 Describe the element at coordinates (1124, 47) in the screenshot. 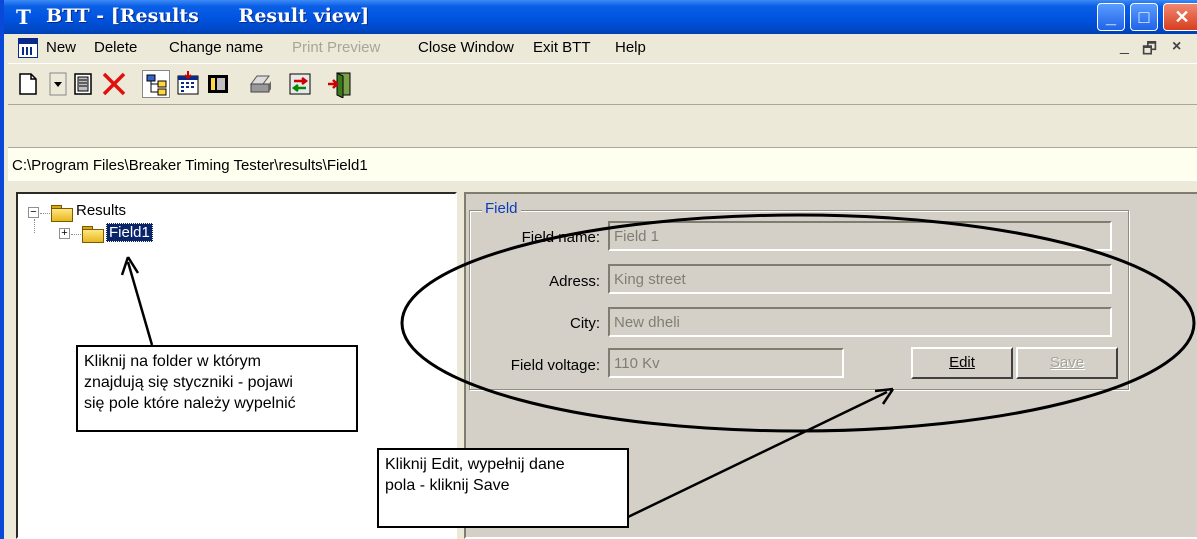

I see `mdi-minimize-button: _` at that location.